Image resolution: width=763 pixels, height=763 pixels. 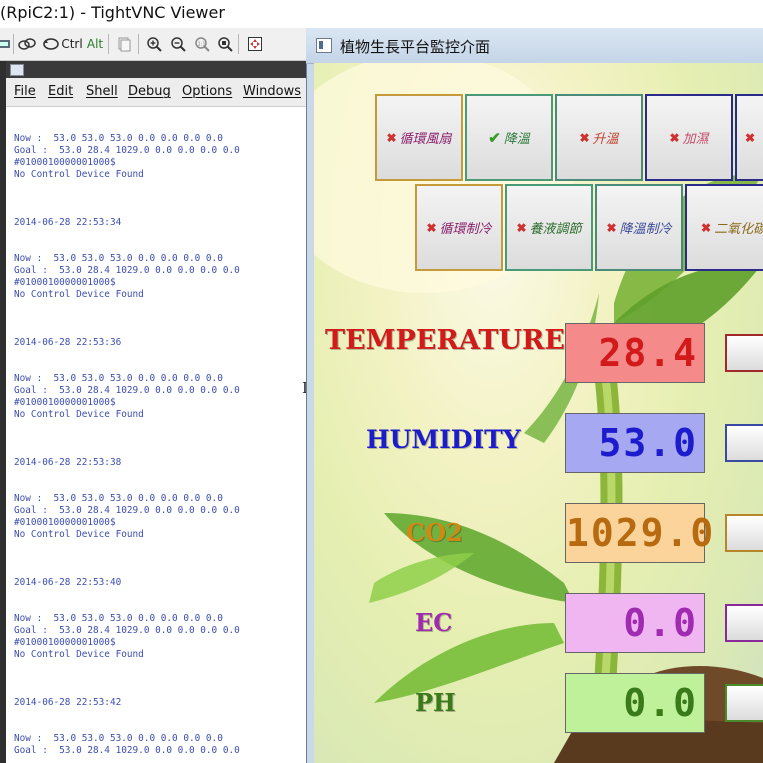 What do you see at coordinates (434, 622) in the screenshot?
I see `ec-label: EC` at bounding box center [434, 622].